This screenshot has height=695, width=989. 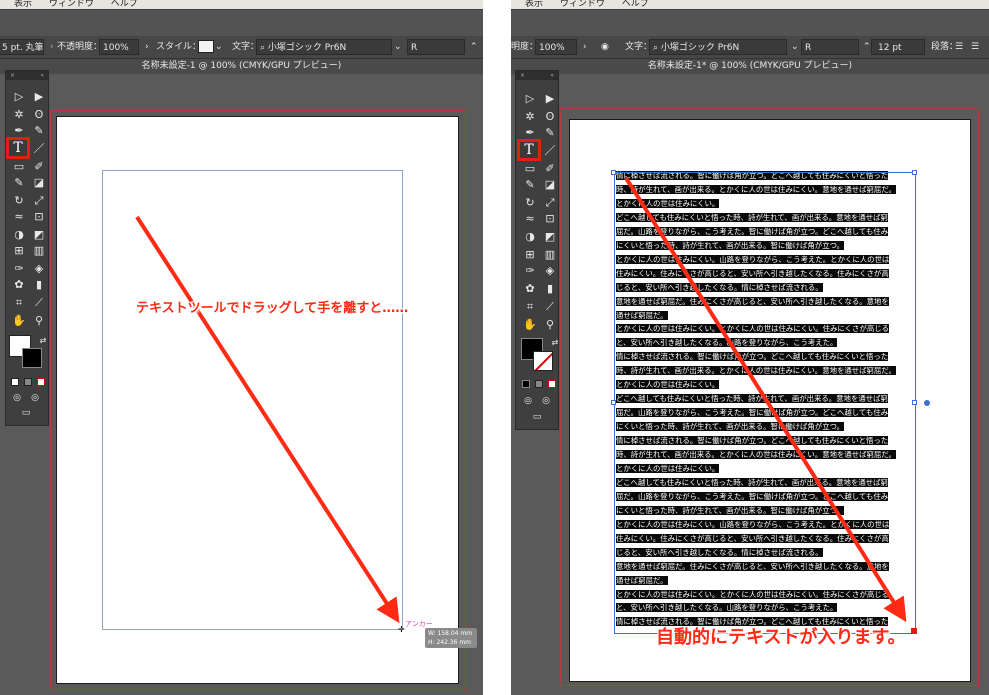 What do you see at coordinates (450, 633) in the screenshot?
I see `width-readout: W: 158.04 mm` at bounding box center [450, 633].